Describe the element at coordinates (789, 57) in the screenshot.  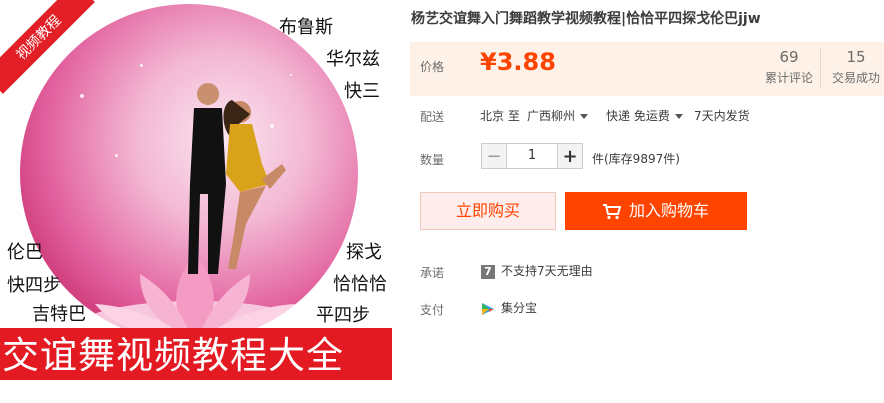
I see `reviews-count: 69` at that location.